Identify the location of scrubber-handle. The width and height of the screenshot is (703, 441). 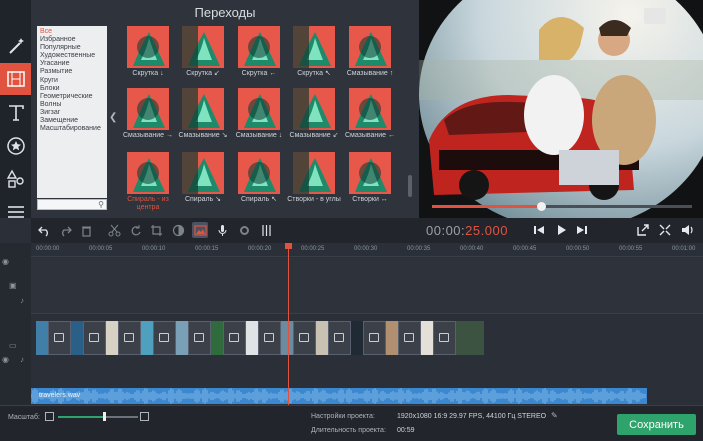
(541, 206).